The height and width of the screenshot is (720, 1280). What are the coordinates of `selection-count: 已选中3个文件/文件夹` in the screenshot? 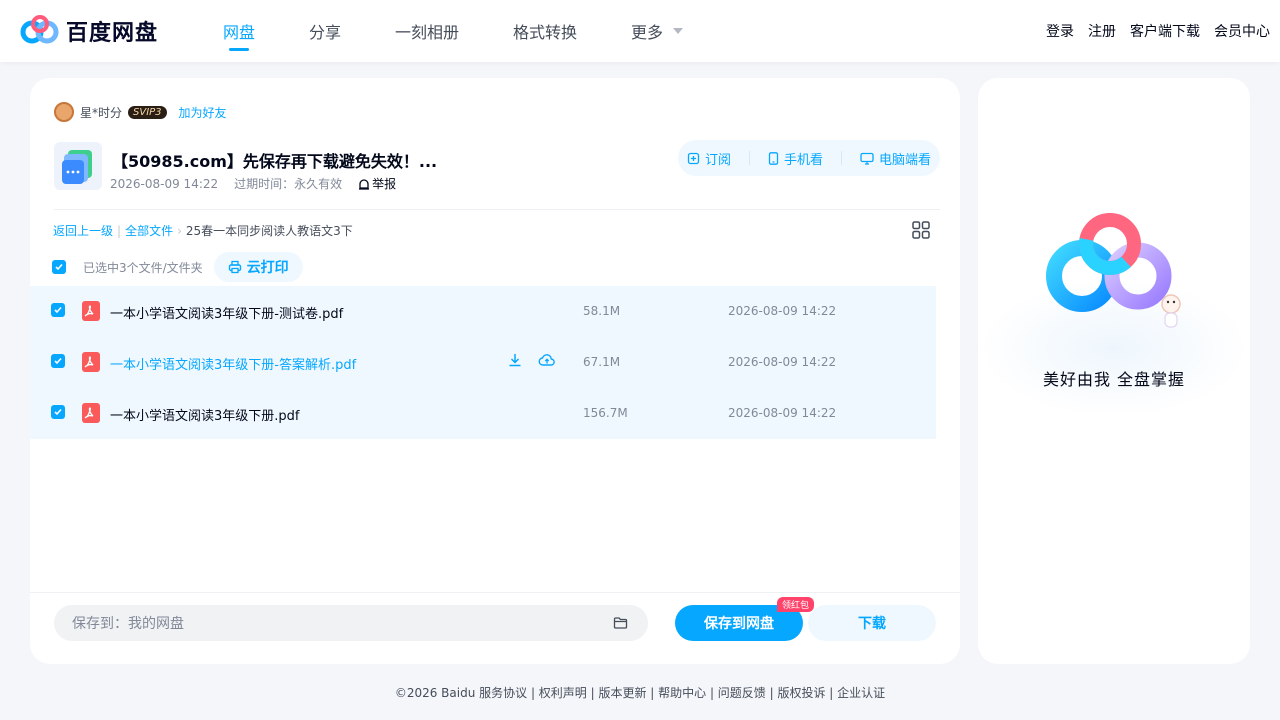 It's located at (143, 267).